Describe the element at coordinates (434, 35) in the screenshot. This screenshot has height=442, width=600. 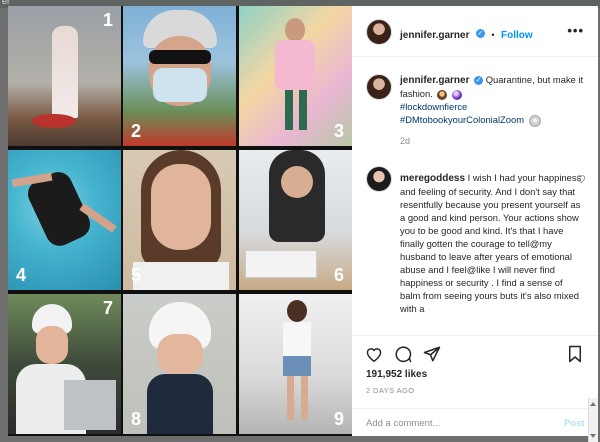
I see `author-username: jennifer.garner` at that location.